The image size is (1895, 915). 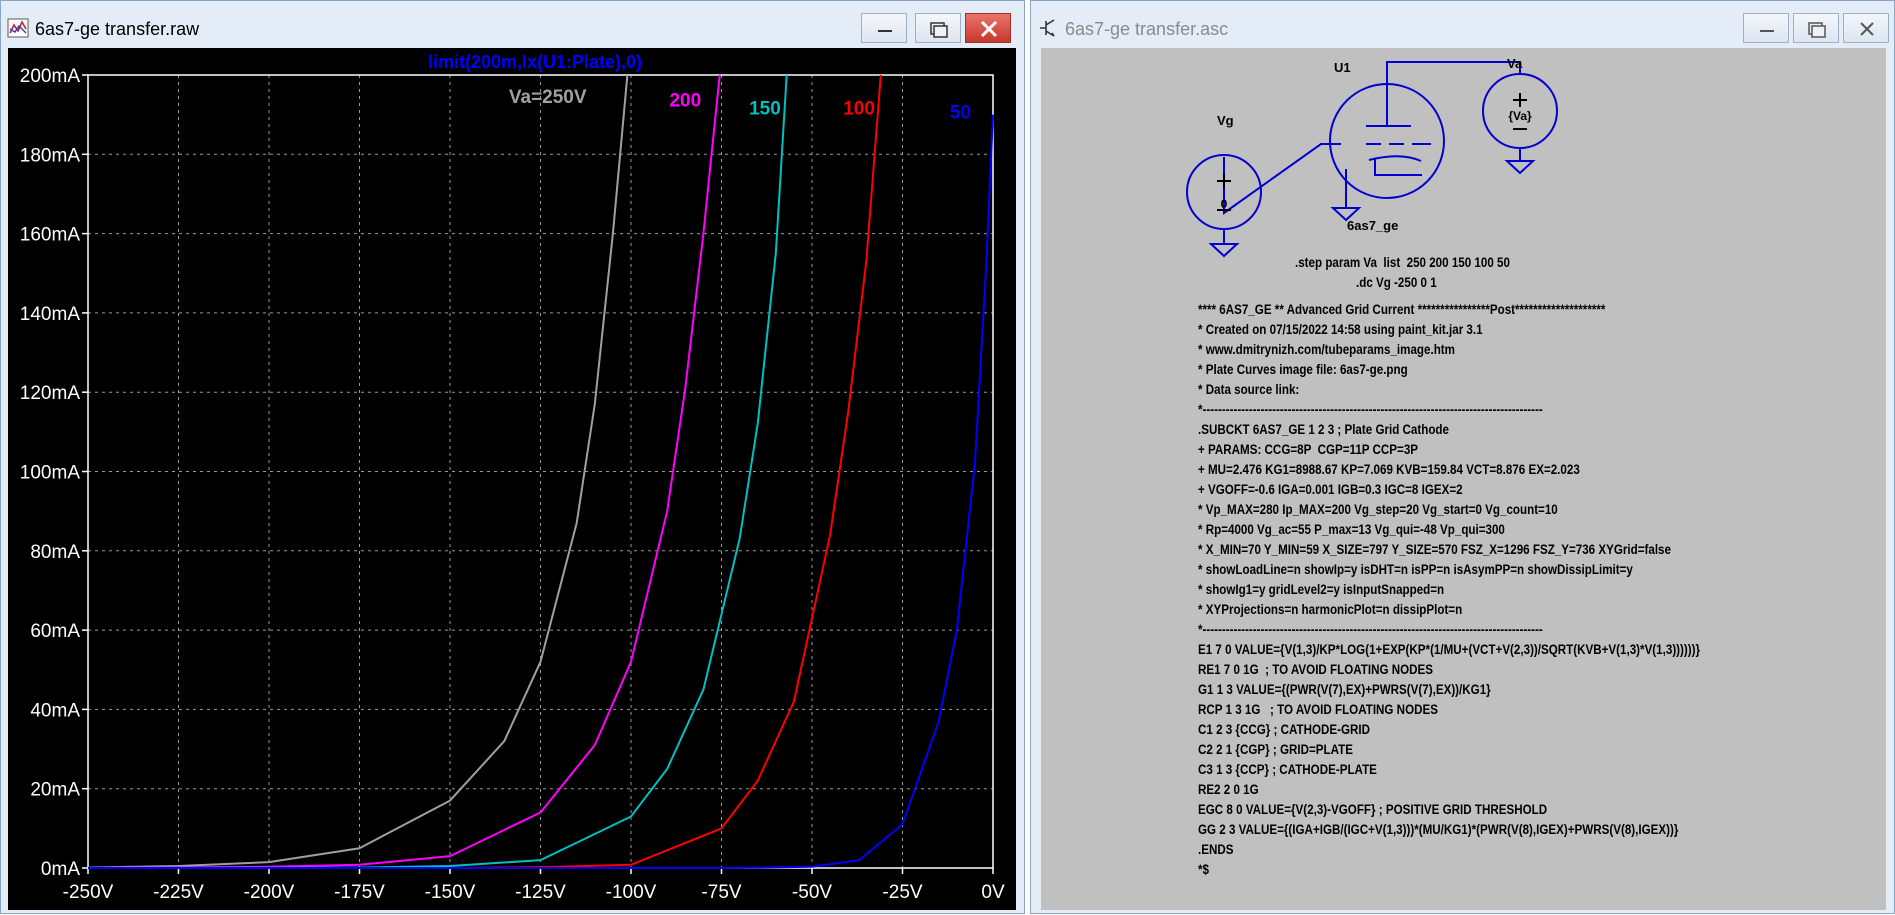 I want to click on va-ground-symbol, so click(x=1520, y=167).